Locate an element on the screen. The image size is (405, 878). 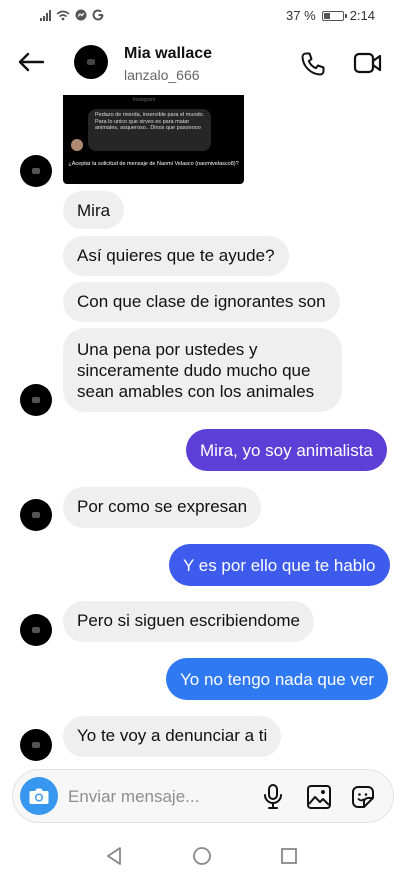
status-icons-right: 37 % 2:14 is located at coordinates (330, 15).